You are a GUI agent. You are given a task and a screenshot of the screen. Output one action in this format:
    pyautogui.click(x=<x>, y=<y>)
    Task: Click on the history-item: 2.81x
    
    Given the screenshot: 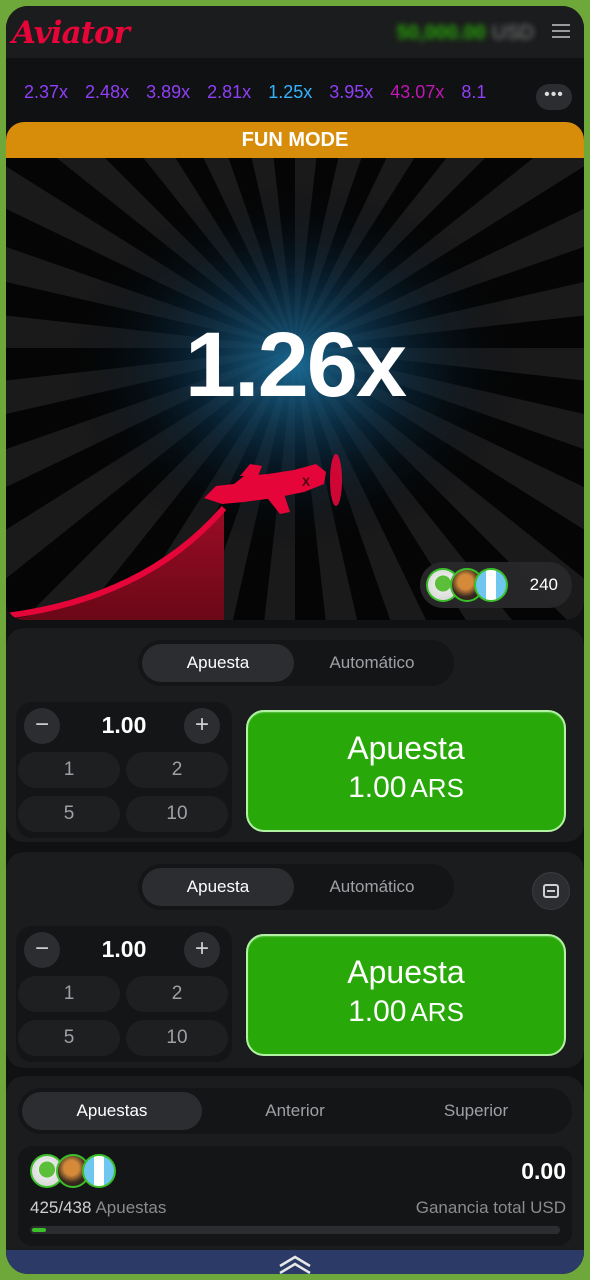 What is the action you would take?
    pyautogui.click(x=229, y=92)
    